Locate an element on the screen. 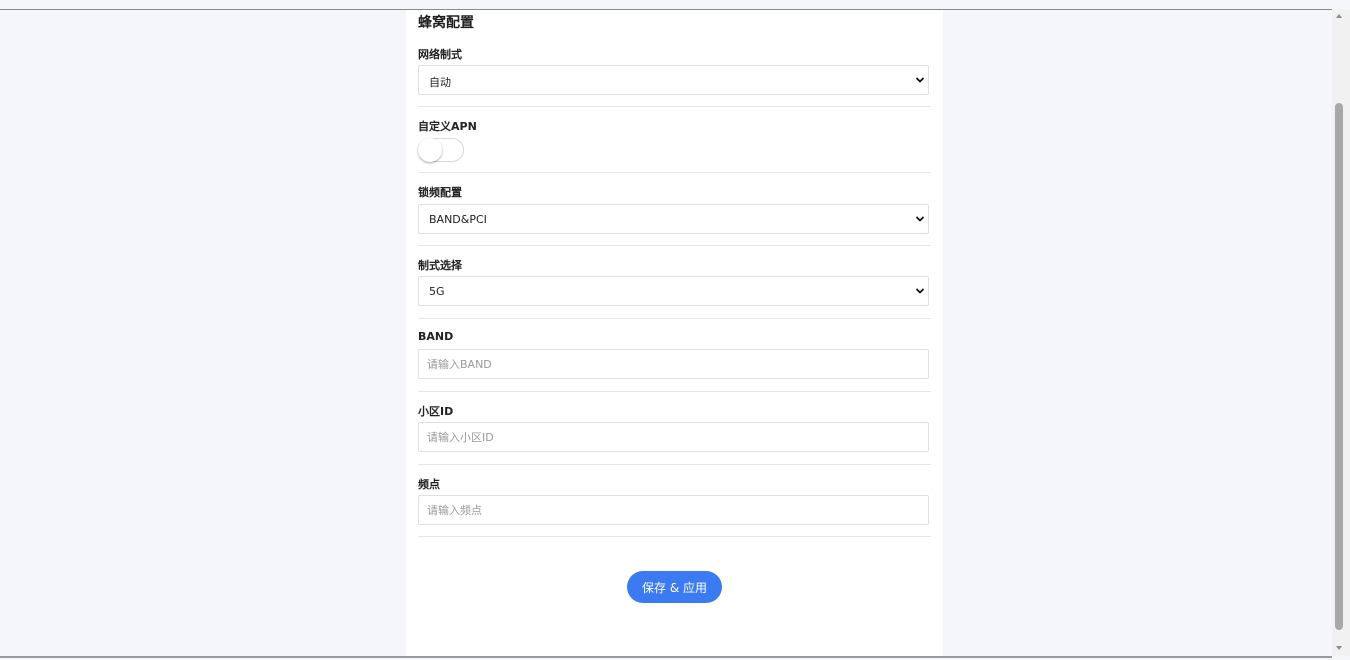  scroll-down-icon is located at coordinates (1339, 648).